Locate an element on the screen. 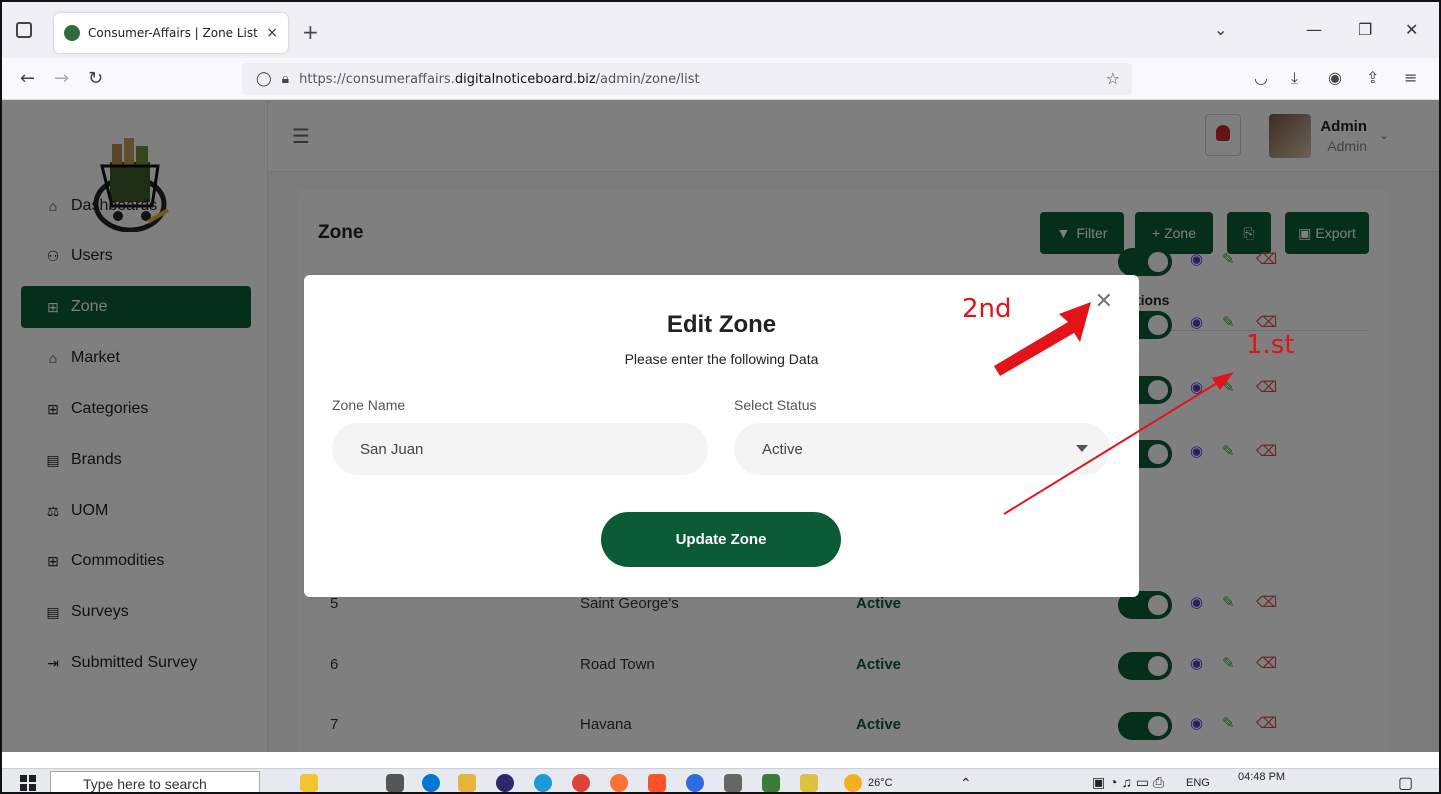 The image size is (1441, 794). annotation-second: 2nd is located at coordinates (987, 309).